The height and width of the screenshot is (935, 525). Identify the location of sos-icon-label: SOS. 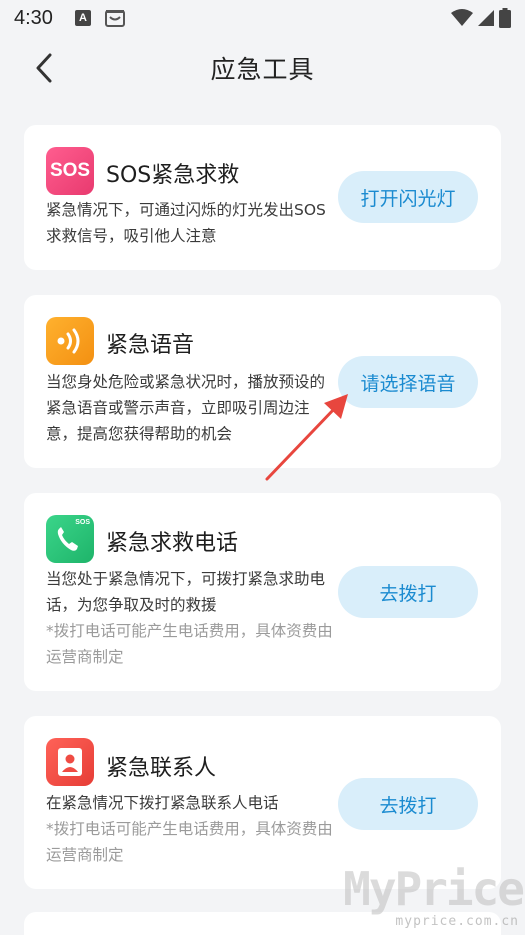
(70, 170).